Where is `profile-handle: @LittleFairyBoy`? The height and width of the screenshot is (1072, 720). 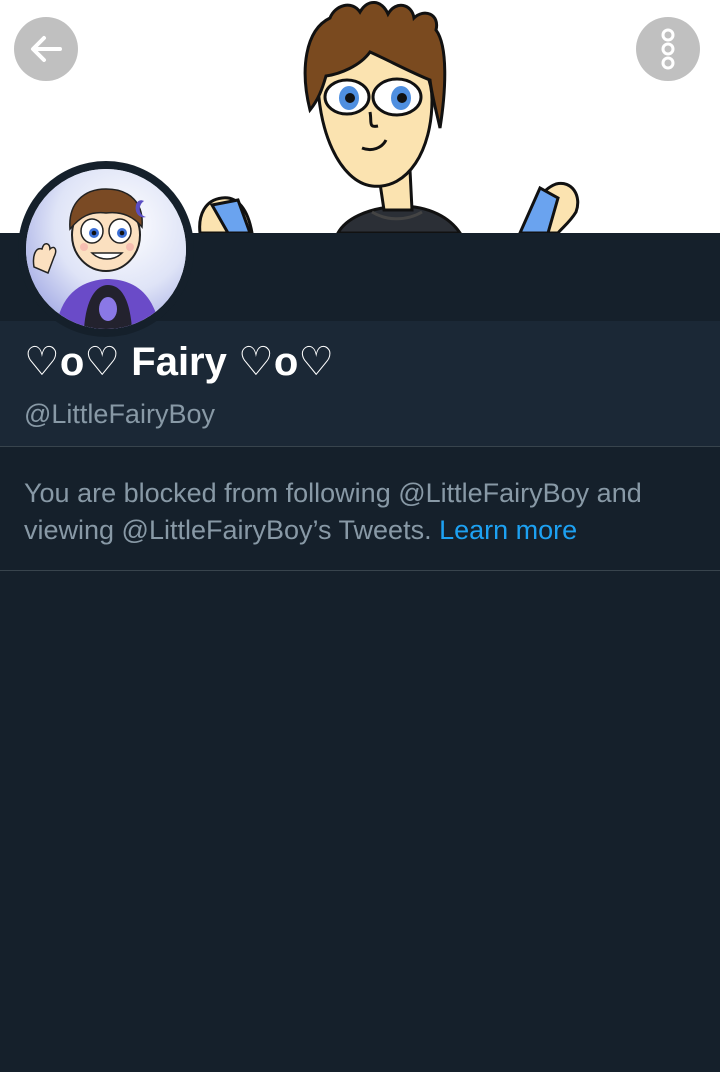
profile-handle: @LittleFairyBoy is located at coordinates (119, 414).